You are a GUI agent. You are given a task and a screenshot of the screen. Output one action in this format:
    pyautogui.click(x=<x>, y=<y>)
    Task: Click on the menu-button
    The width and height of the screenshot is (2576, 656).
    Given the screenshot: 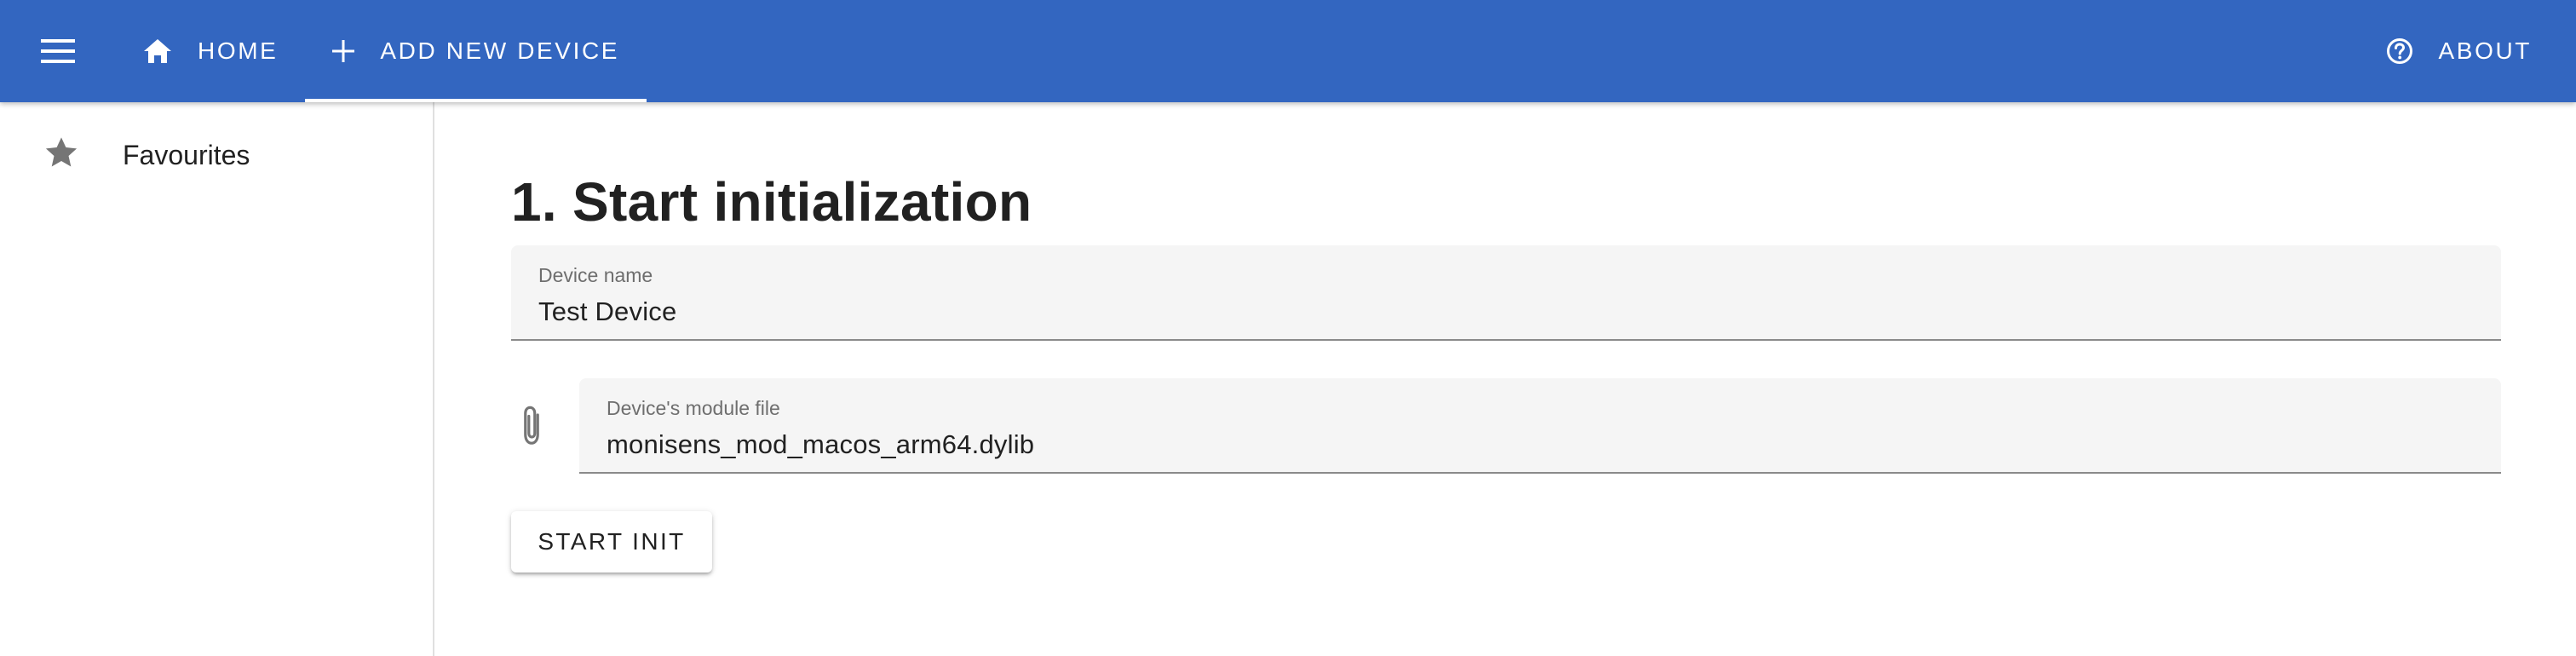 What is the action you would take?
    pyautogui.click(x=58, y=51)
    